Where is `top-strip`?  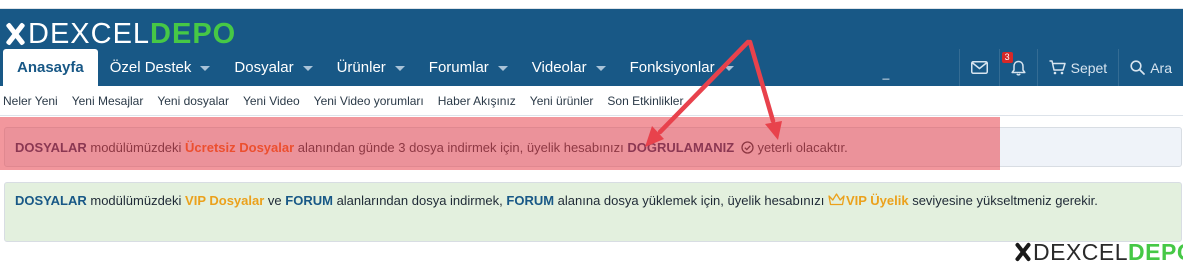 top-strip is located at coordinates (591, 4).